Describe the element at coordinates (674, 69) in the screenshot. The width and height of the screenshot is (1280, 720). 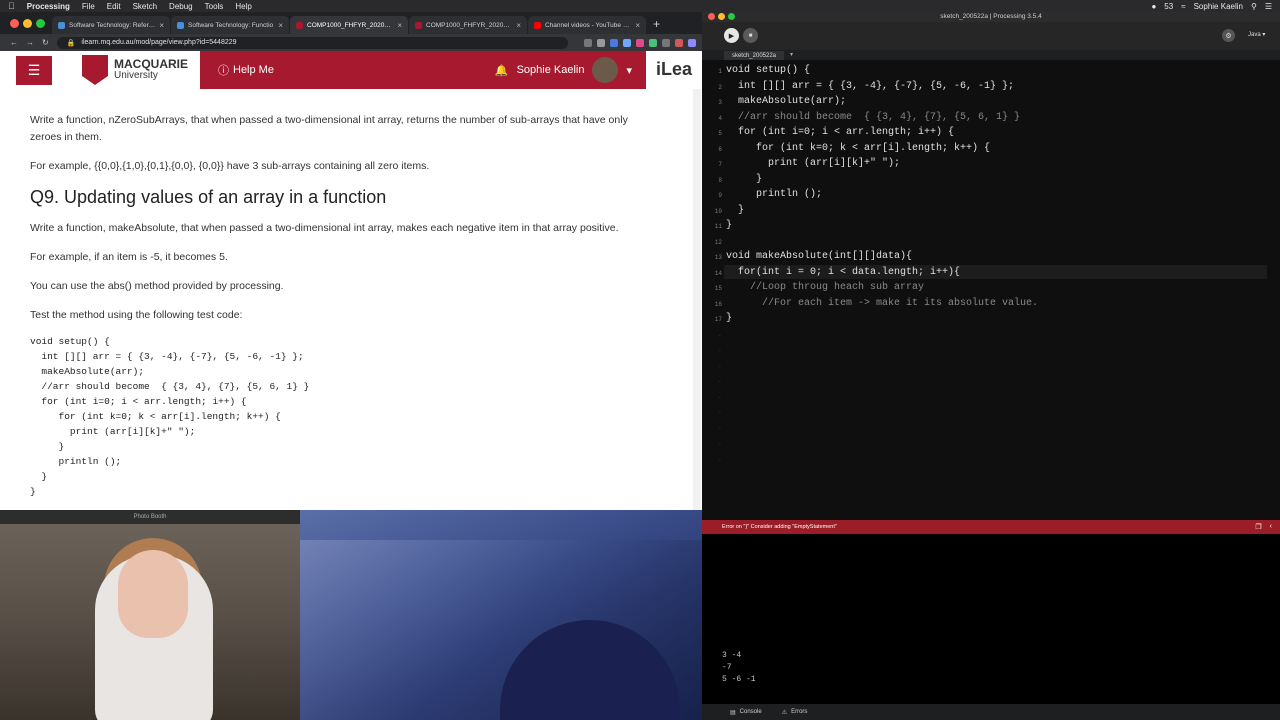
I see `ilearn-brand: iLea` at that location.